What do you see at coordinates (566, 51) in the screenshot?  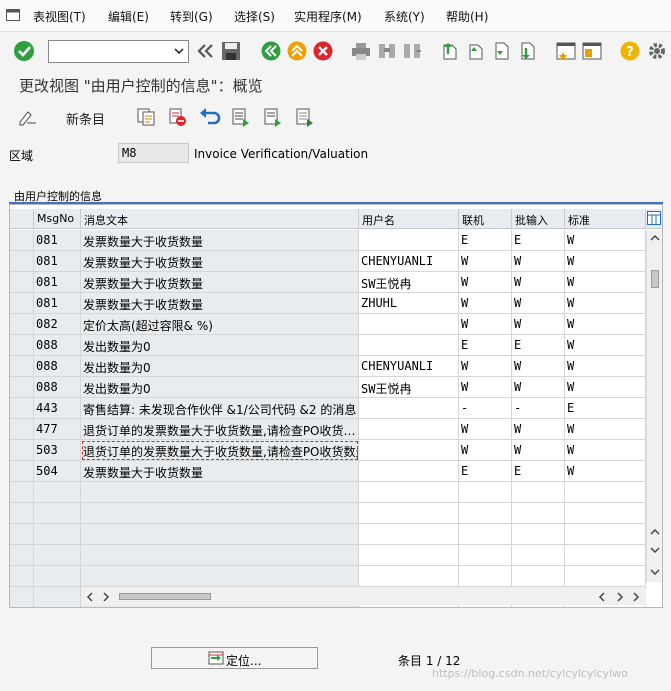 I see `create-session-icon` at bounding box center [566, 51].